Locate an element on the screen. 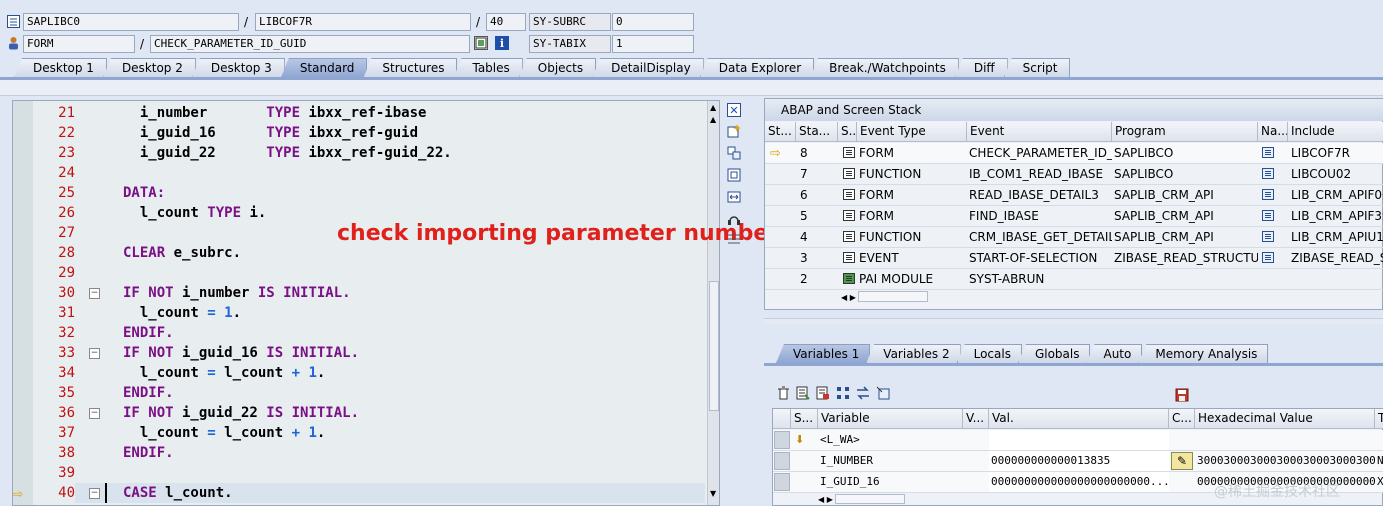  tab-variables-2: Variables 2 is located at coordinates (913, 353).